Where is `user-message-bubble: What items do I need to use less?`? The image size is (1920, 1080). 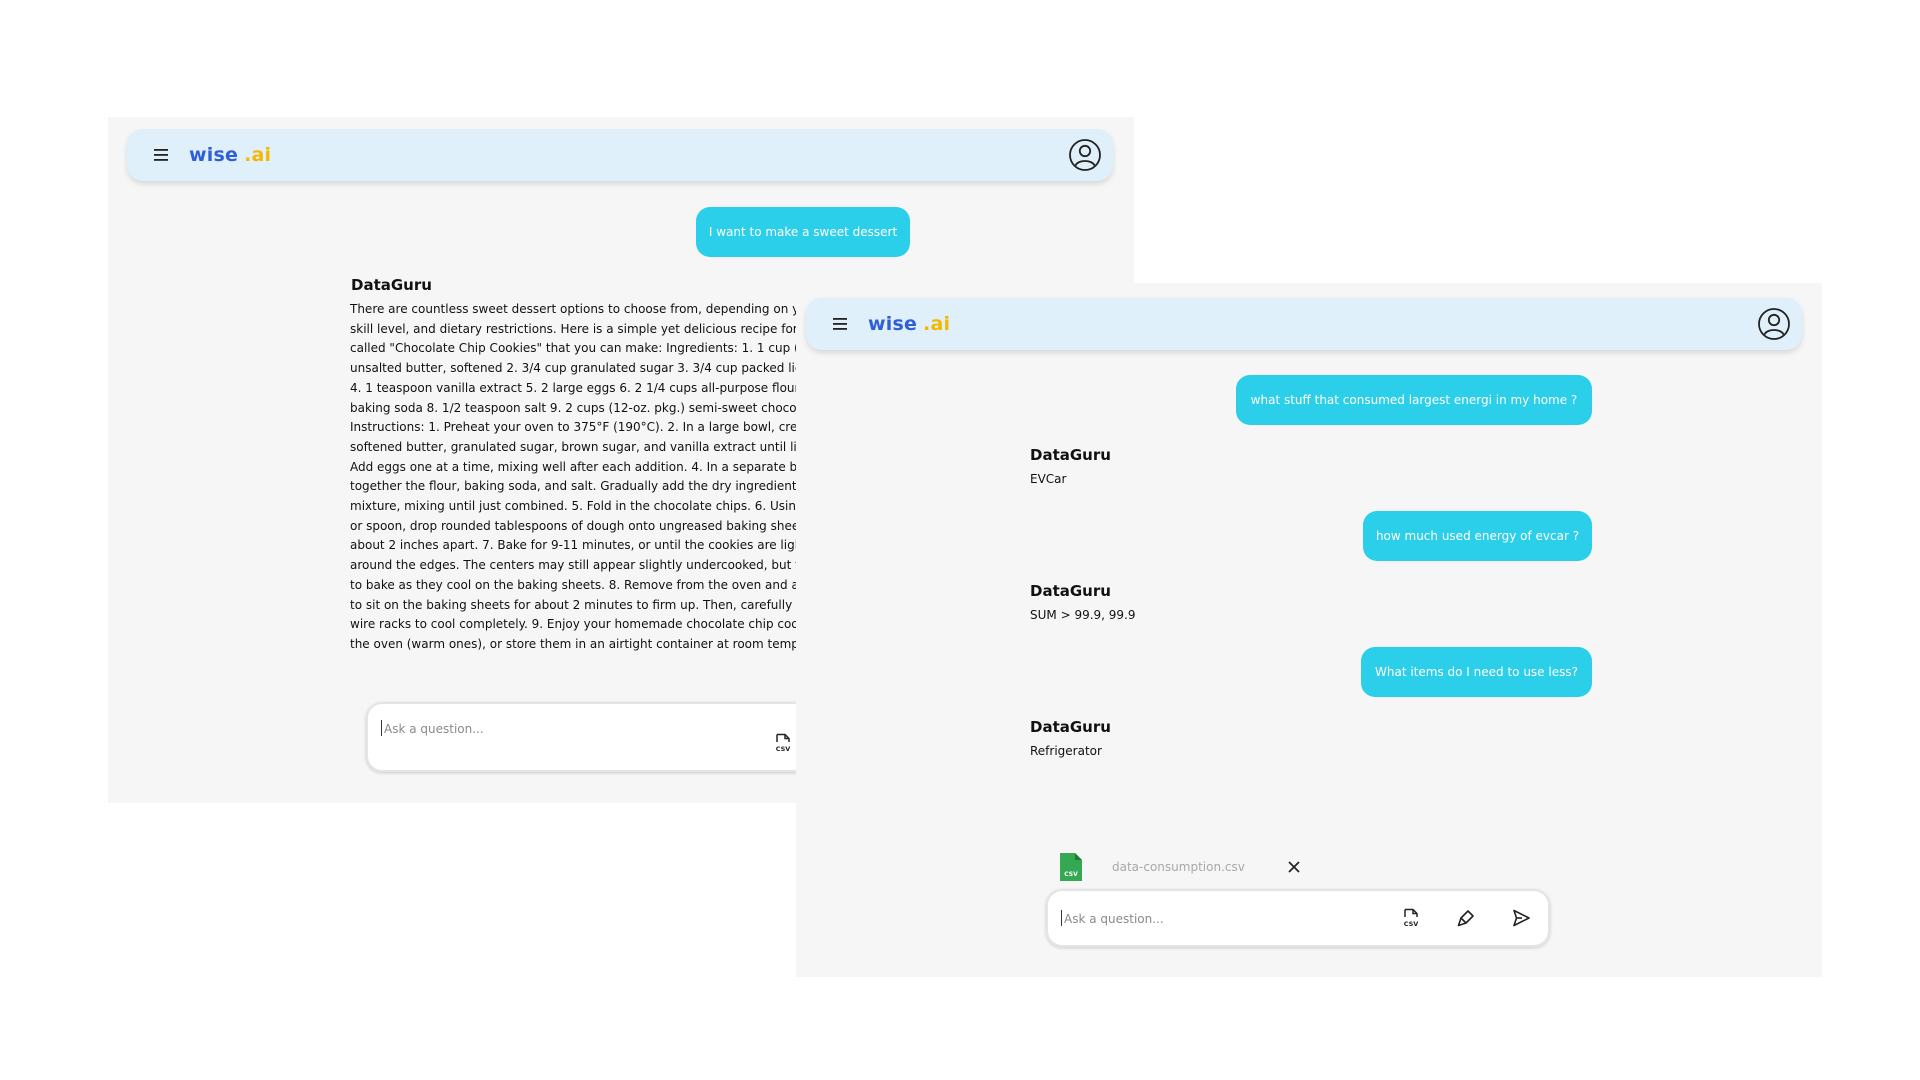
user-message-bubble: What items do I need to use less? is located at coordinates (1476, 672).